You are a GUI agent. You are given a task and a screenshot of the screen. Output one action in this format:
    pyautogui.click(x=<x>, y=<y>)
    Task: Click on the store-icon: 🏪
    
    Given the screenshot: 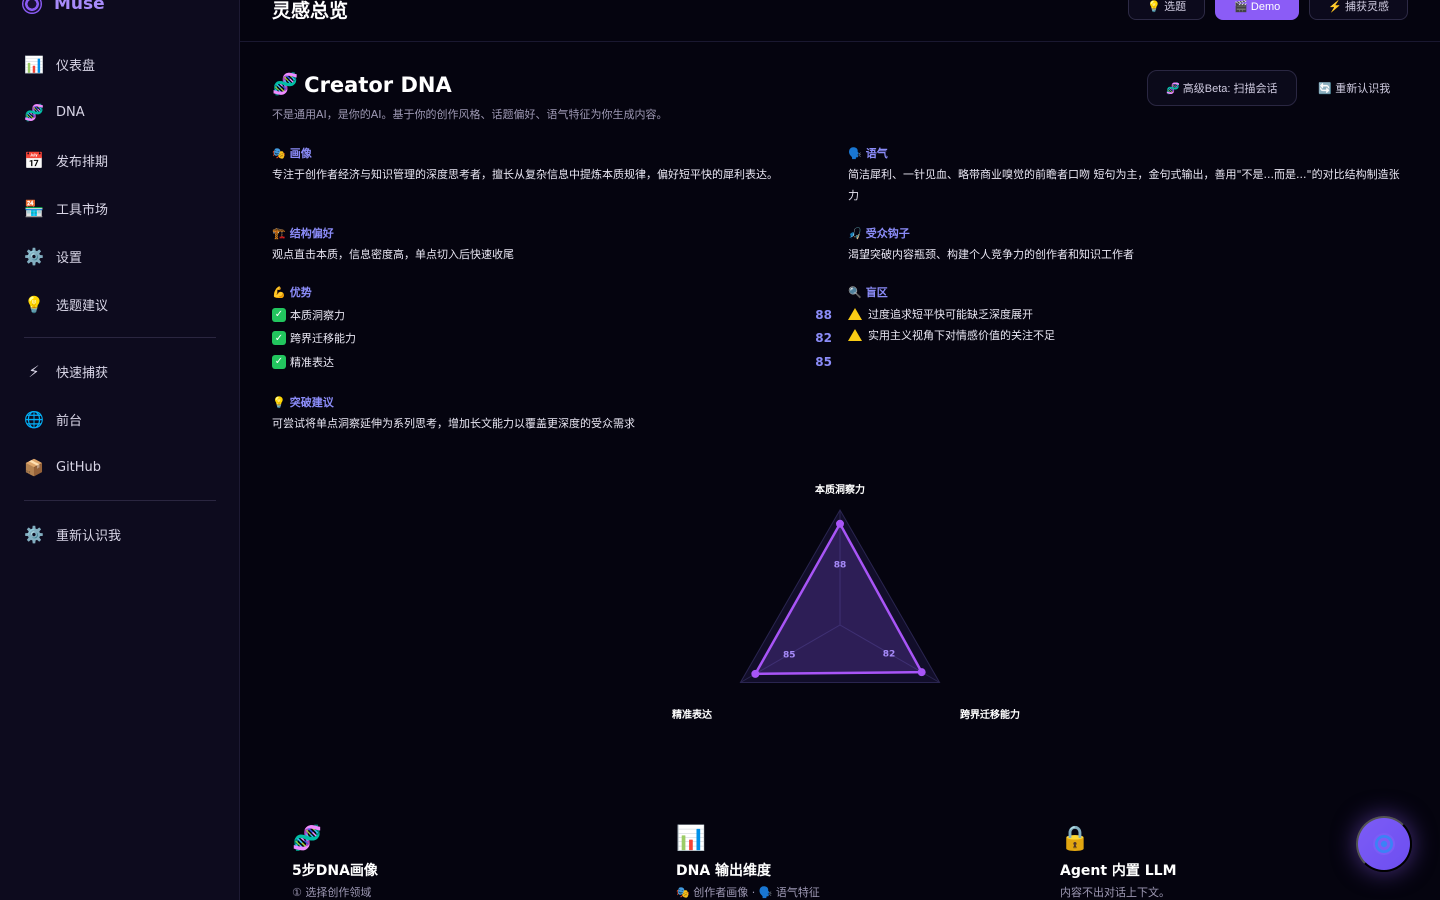 What is the action you would take?
    pyautogui.click(x=34, y=208)
    